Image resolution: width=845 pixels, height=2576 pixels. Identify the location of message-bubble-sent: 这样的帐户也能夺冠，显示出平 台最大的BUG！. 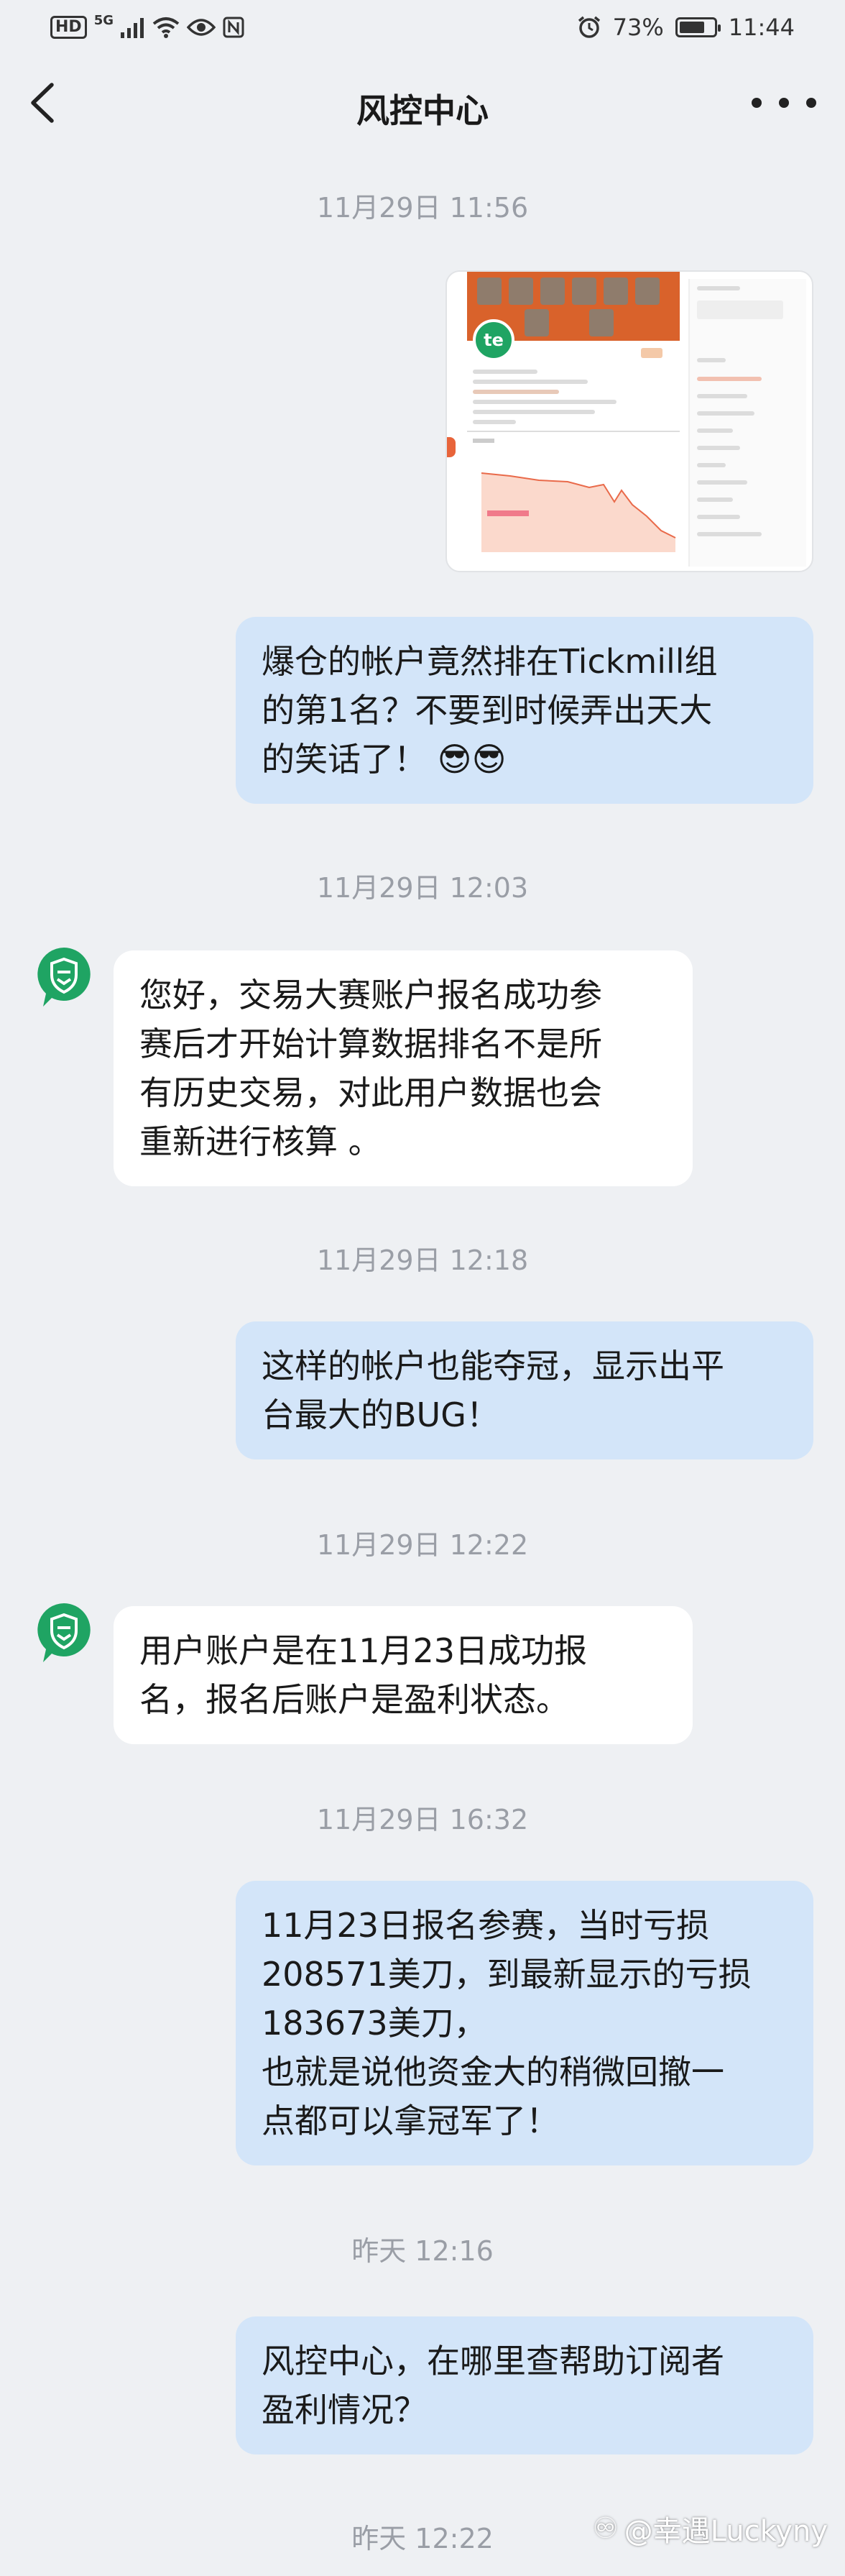
(524, 1390).